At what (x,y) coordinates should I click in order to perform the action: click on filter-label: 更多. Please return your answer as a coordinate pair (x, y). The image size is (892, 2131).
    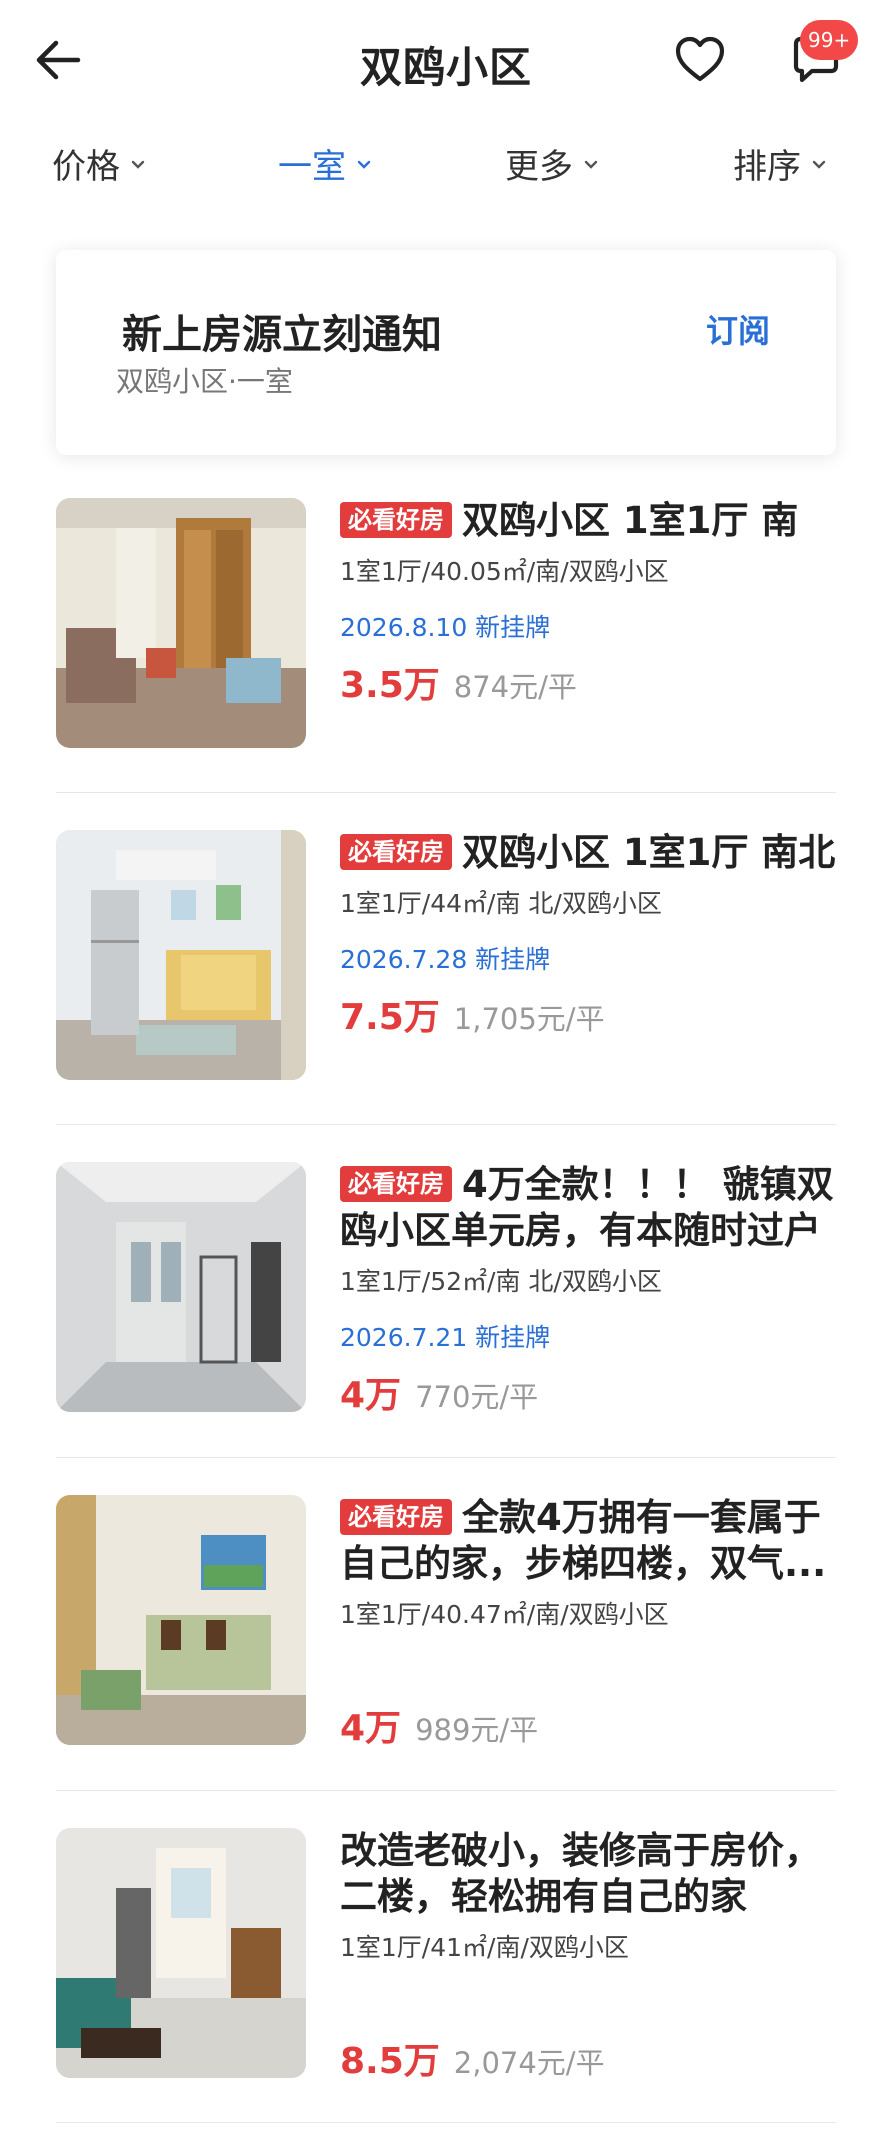
    Looking at the image, I should click on (539, 166).